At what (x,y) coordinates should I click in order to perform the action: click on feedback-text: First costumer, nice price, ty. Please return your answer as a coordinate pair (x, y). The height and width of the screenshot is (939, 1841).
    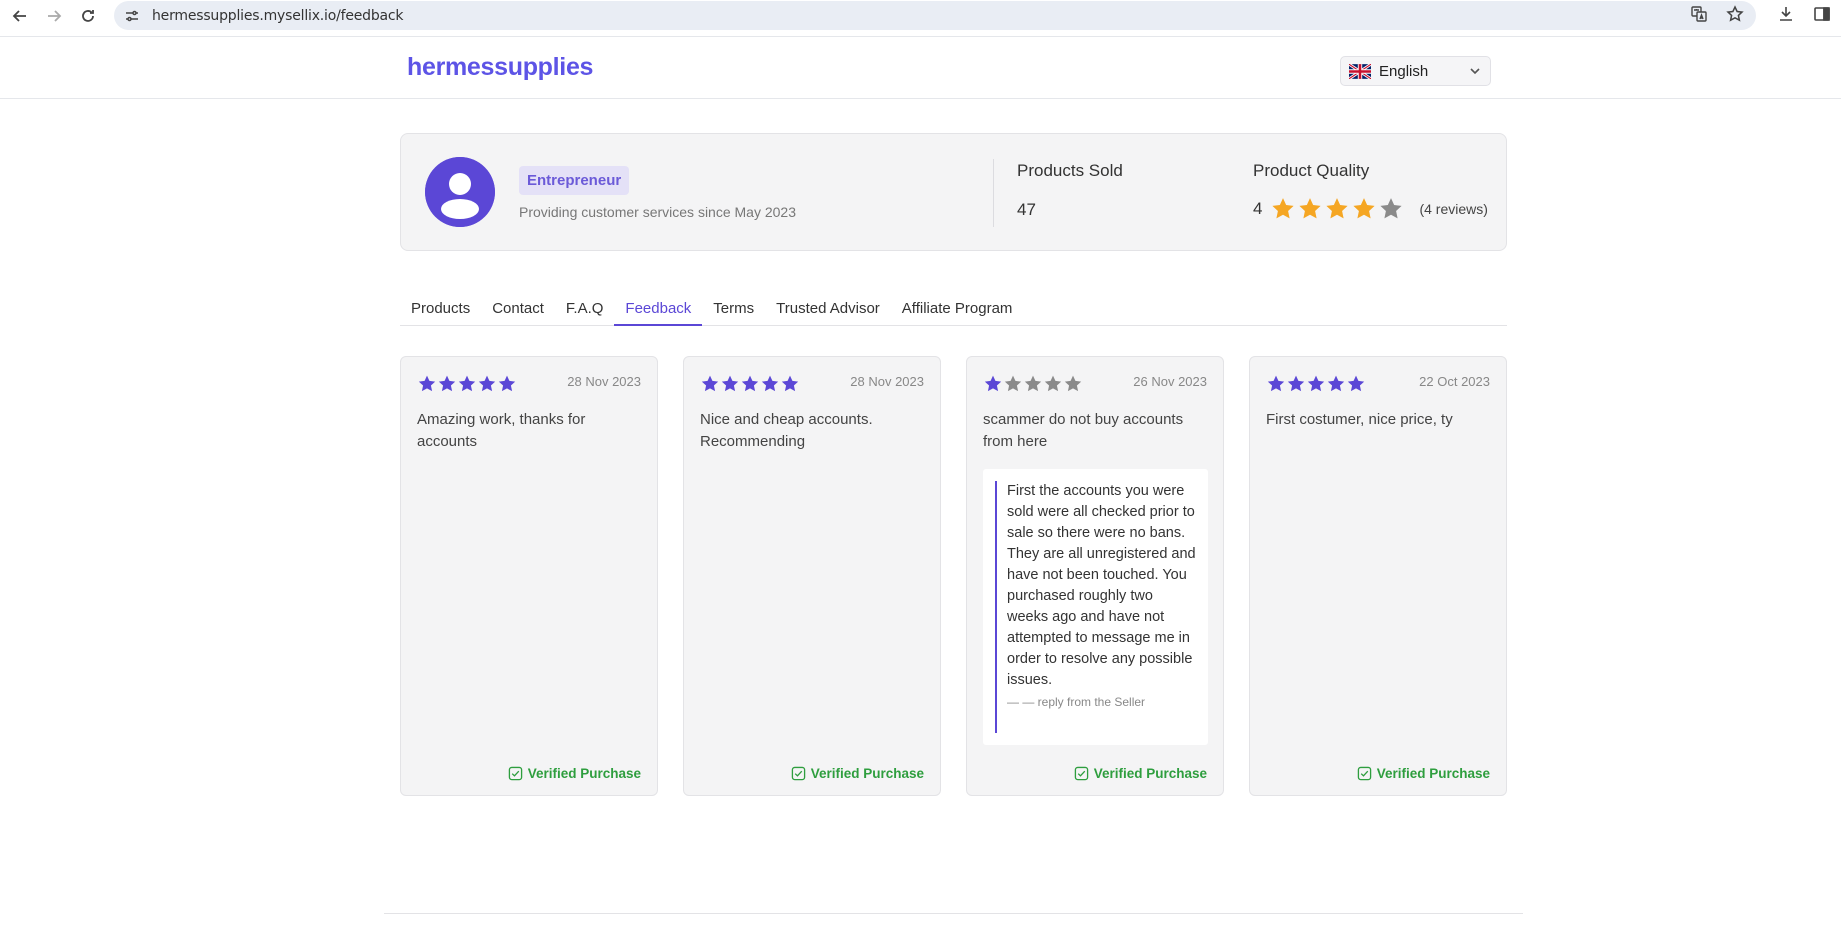
    Looking at the image, I should click on (1359, 419).